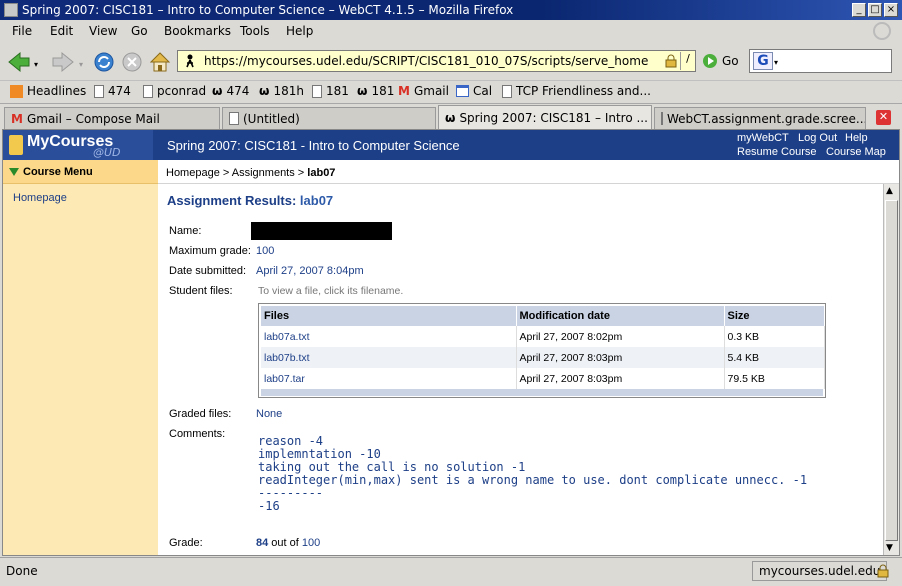  Describe the element at coordinates (620, 336) in the screenshot. I see `file-date: April 27, 2007 8:02pm` at that location.